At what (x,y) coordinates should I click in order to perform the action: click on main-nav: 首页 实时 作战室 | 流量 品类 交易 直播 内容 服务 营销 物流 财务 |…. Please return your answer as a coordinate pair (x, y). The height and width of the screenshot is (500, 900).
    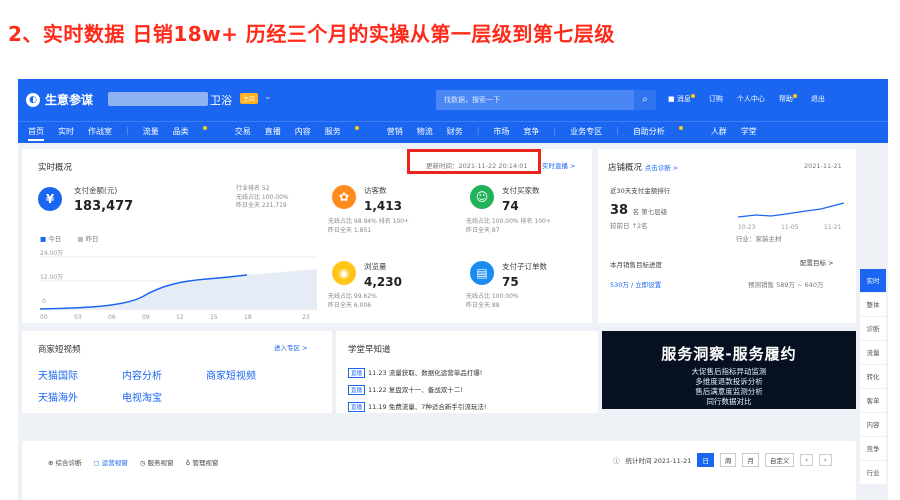
    Looking at the image, I should click on (453, 132).